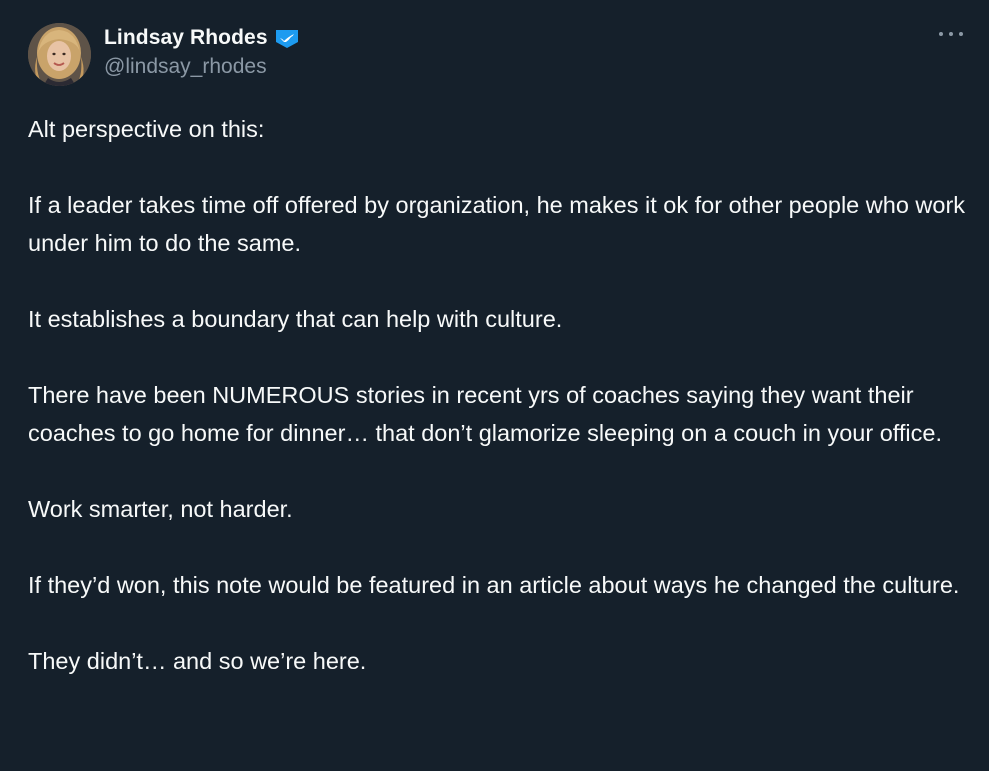  I want to click on tweet-paragraph: Alt perspective on this:, so click(146, 129).